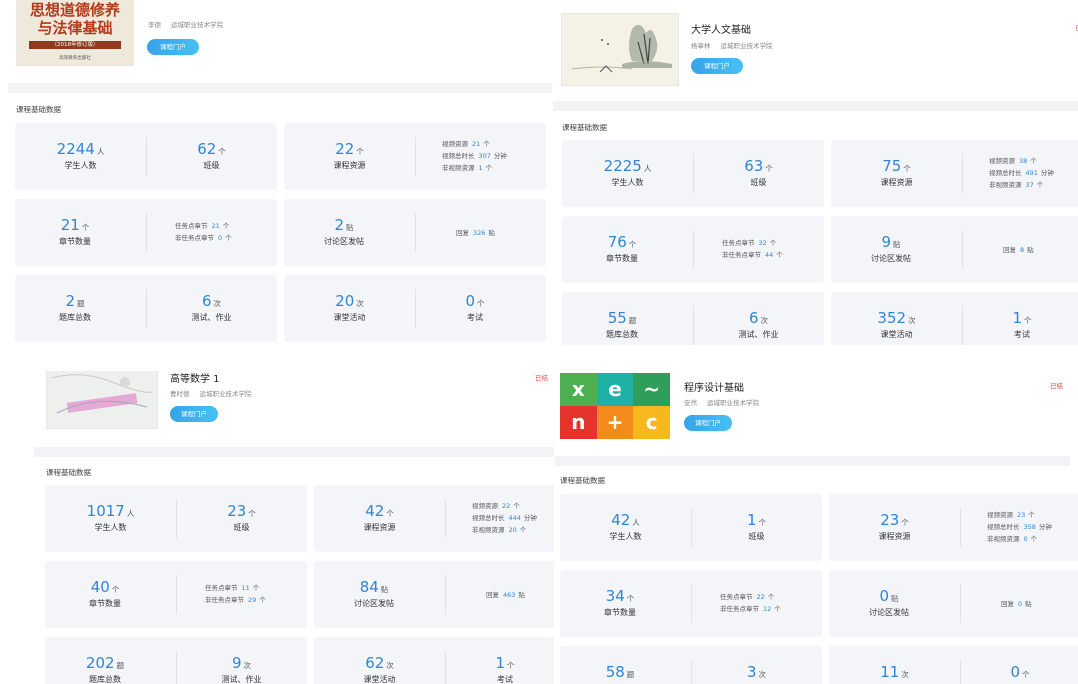 This screenshot has width=1078, height=684. I want to click on stat-resources: 22 个 课程资源, so click(349, 156).